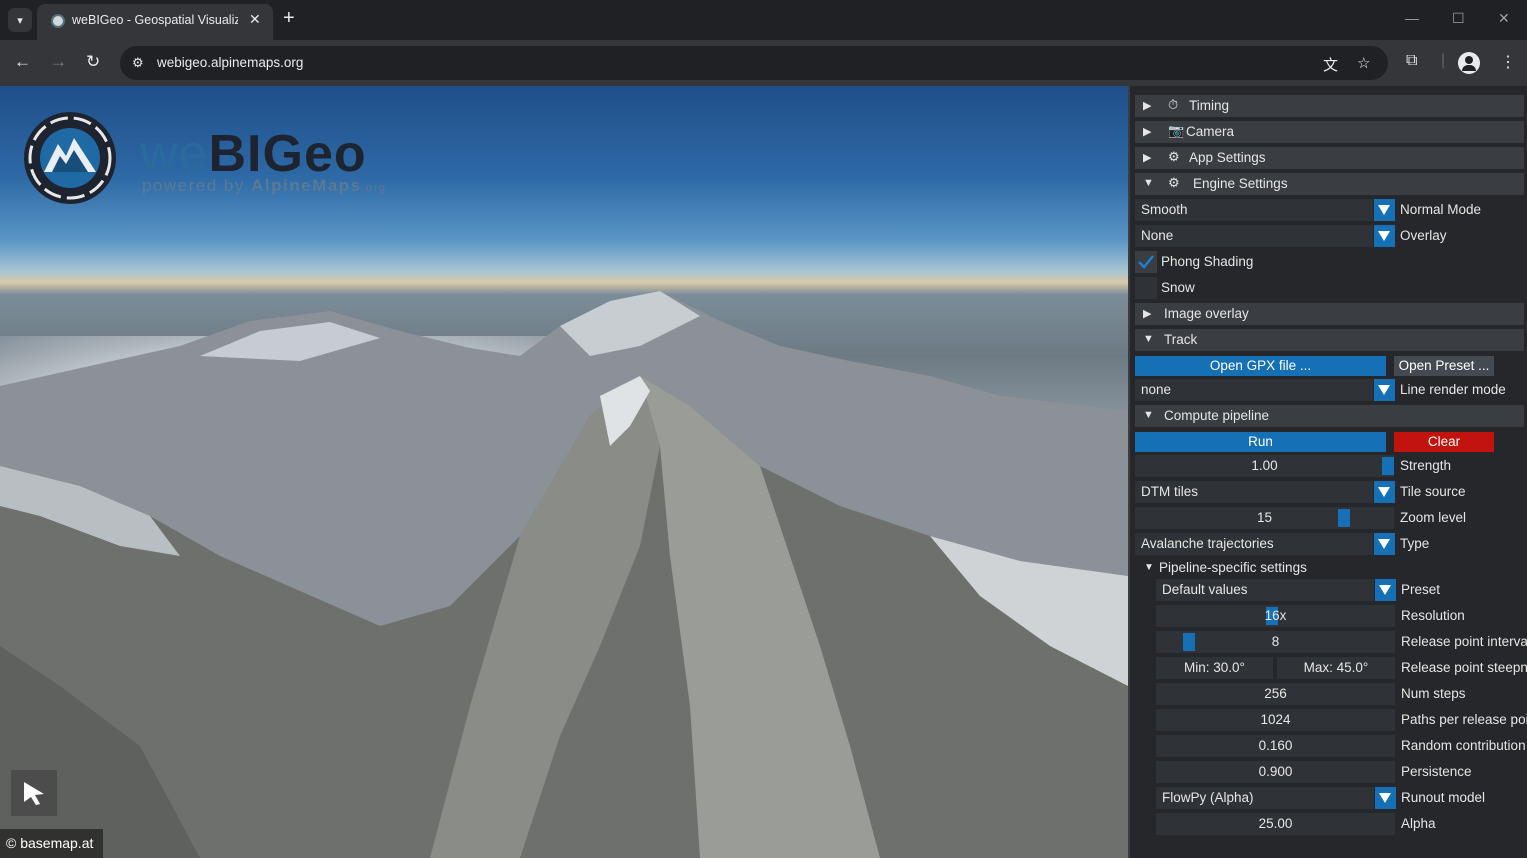  What do you see at coordinates (1504, 18) in the screenshot?
I see `window-close-icon: ✕` at bounding box center [1504, 18].